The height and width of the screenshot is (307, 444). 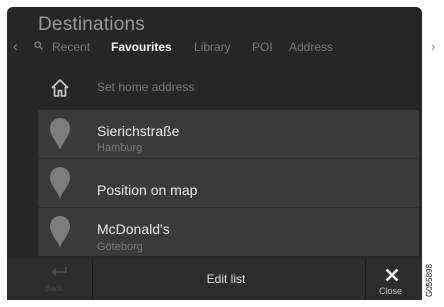 I want to click on edit-list-label: Edit list, so click(x=226, y=279).